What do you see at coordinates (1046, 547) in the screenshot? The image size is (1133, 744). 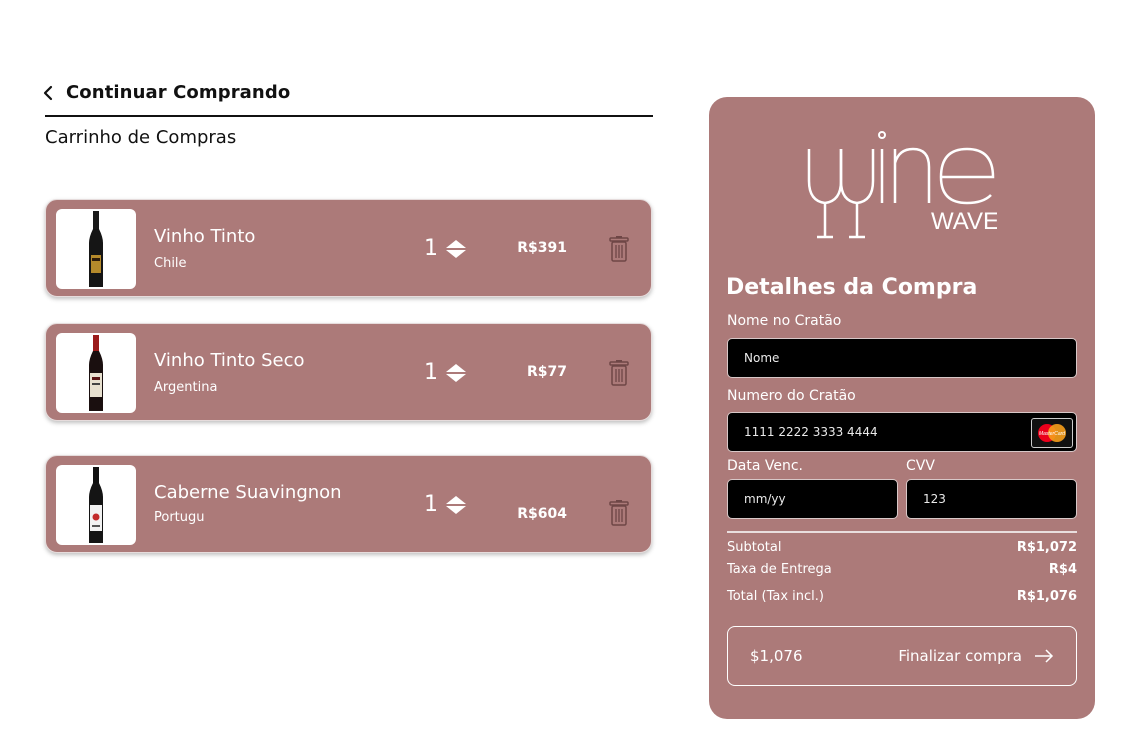 I see `subtotal-value: R$1,072` at bounding box center [1046, 547].